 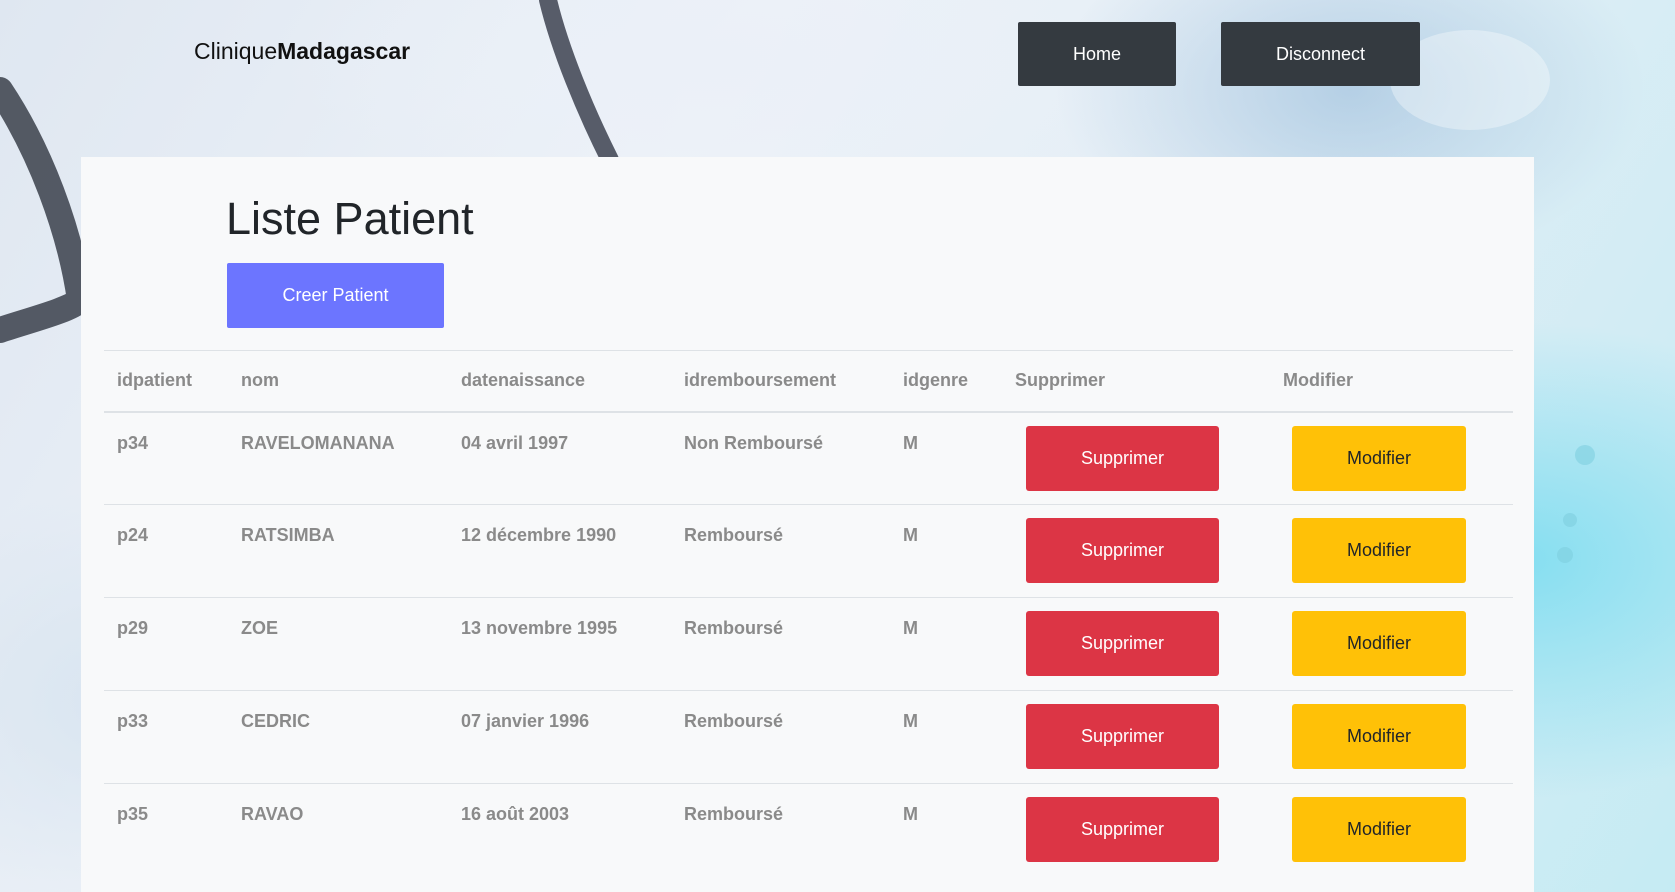 I want to click on brand-logo: CliniqueMadagascar, so click(x=302, y=51).